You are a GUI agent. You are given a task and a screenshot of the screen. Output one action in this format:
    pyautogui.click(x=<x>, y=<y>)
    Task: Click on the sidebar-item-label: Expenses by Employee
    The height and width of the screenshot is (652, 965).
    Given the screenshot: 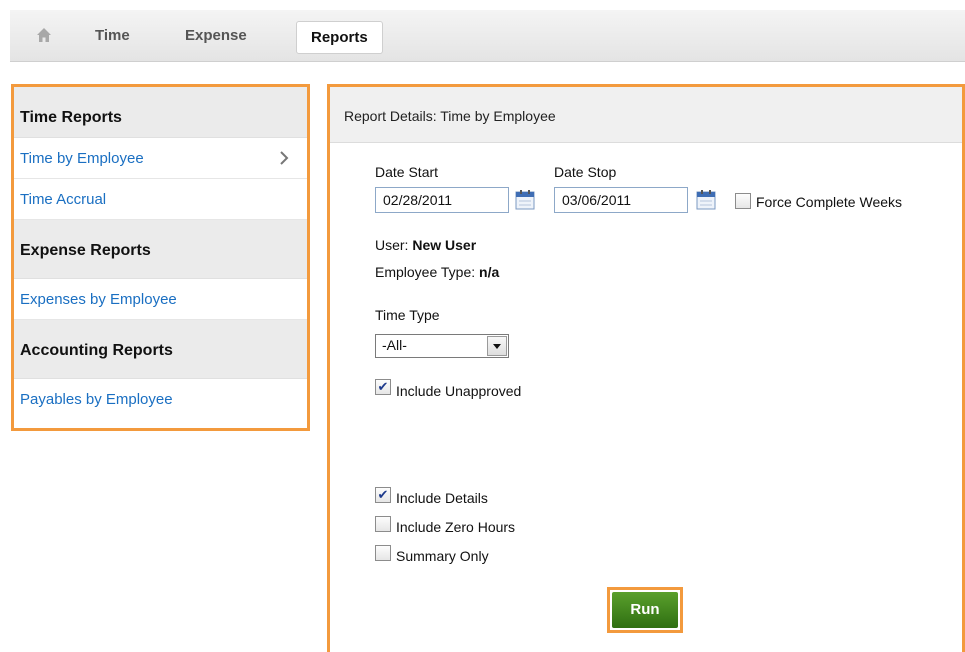 What is the action you would take?
    pyautogui.click(x=98, y=299)
    